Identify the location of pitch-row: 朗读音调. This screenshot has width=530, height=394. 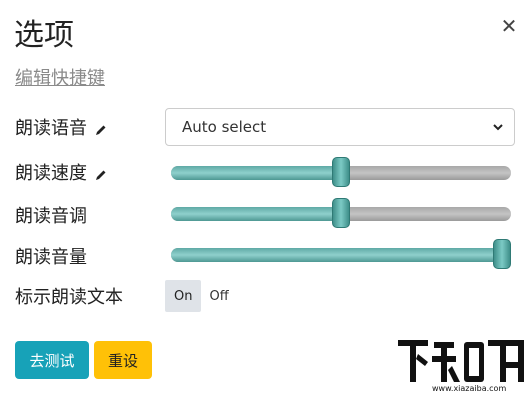
(51, 215).